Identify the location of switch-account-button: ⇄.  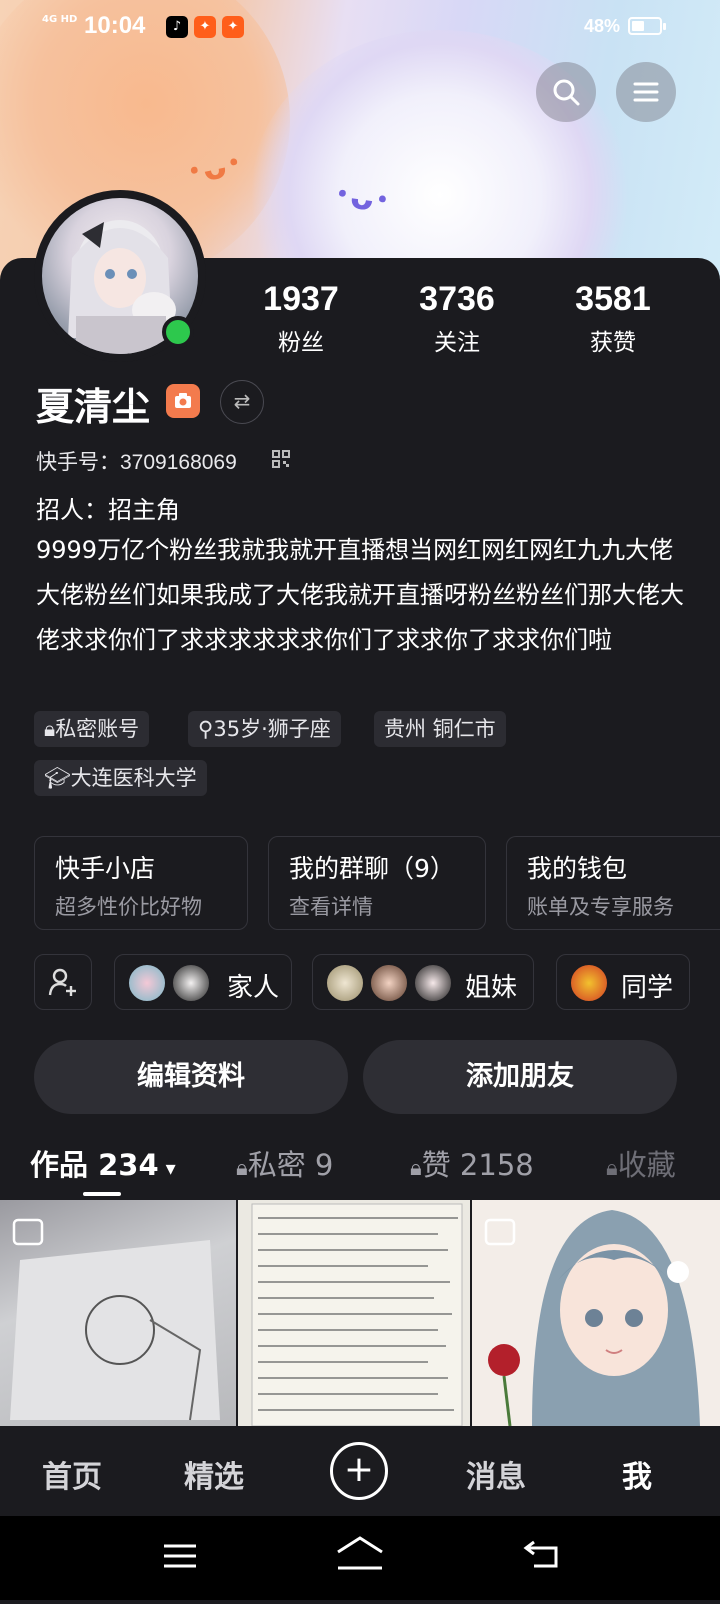
(242, 402).